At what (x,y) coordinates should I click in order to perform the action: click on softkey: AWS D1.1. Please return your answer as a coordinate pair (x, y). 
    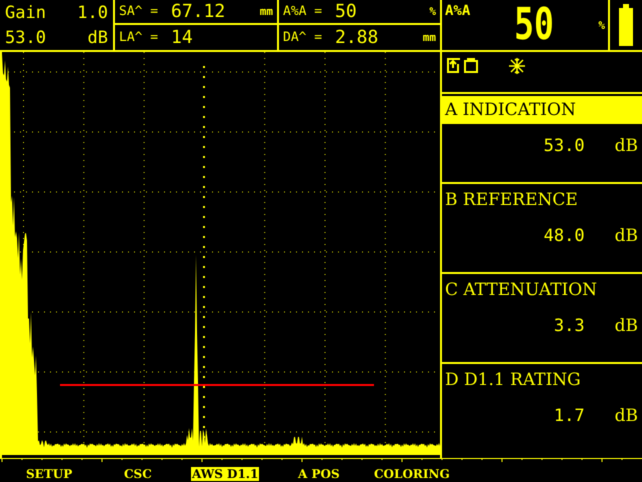
    Looking at the image, I should click on (225, 474).